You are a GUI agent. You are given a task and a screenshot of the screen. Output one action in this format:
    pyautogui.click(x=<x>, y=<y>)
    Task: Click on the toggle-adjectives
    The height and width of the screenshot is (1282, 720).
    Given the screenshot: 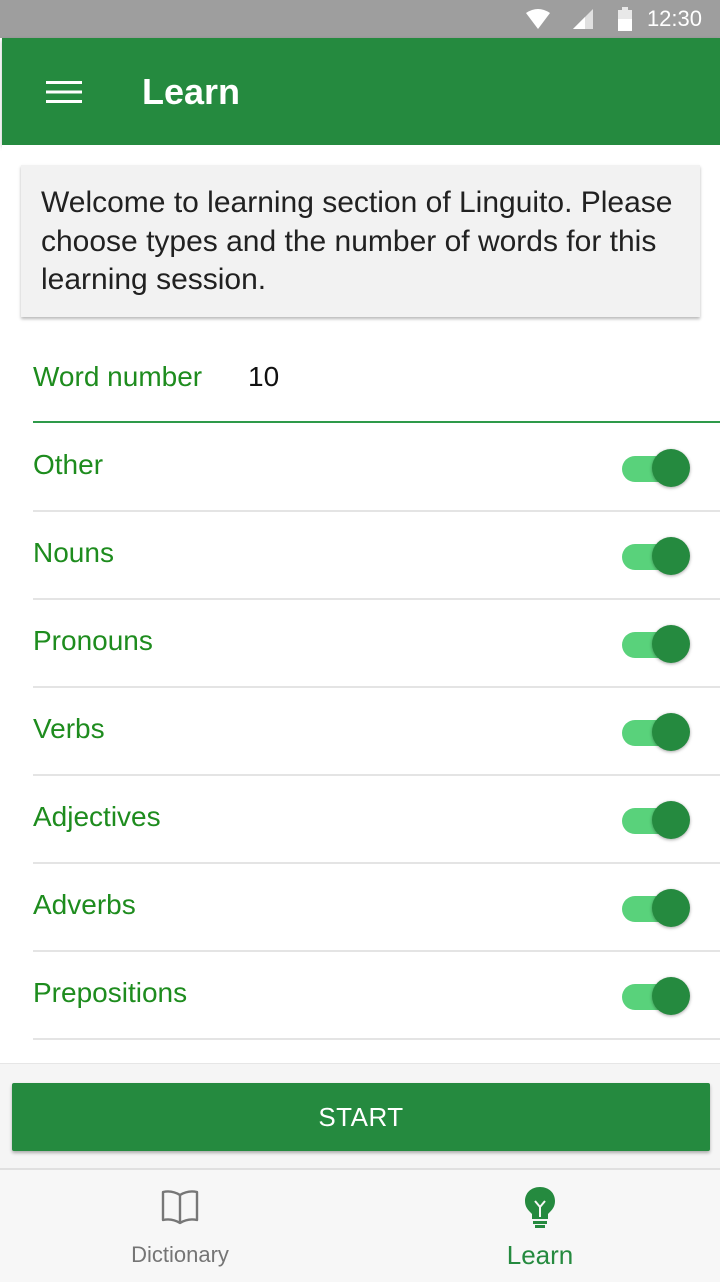 What is the action you would take?
    pyautogui.click(x=655, y=819)
    